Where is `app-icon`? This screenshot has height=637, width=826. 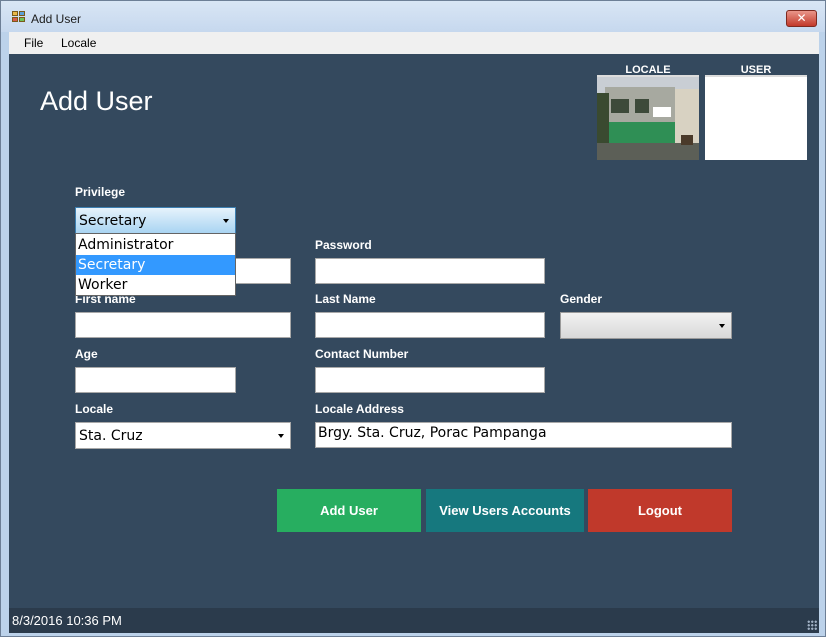
app-icon is located at coordinates (19, 17).